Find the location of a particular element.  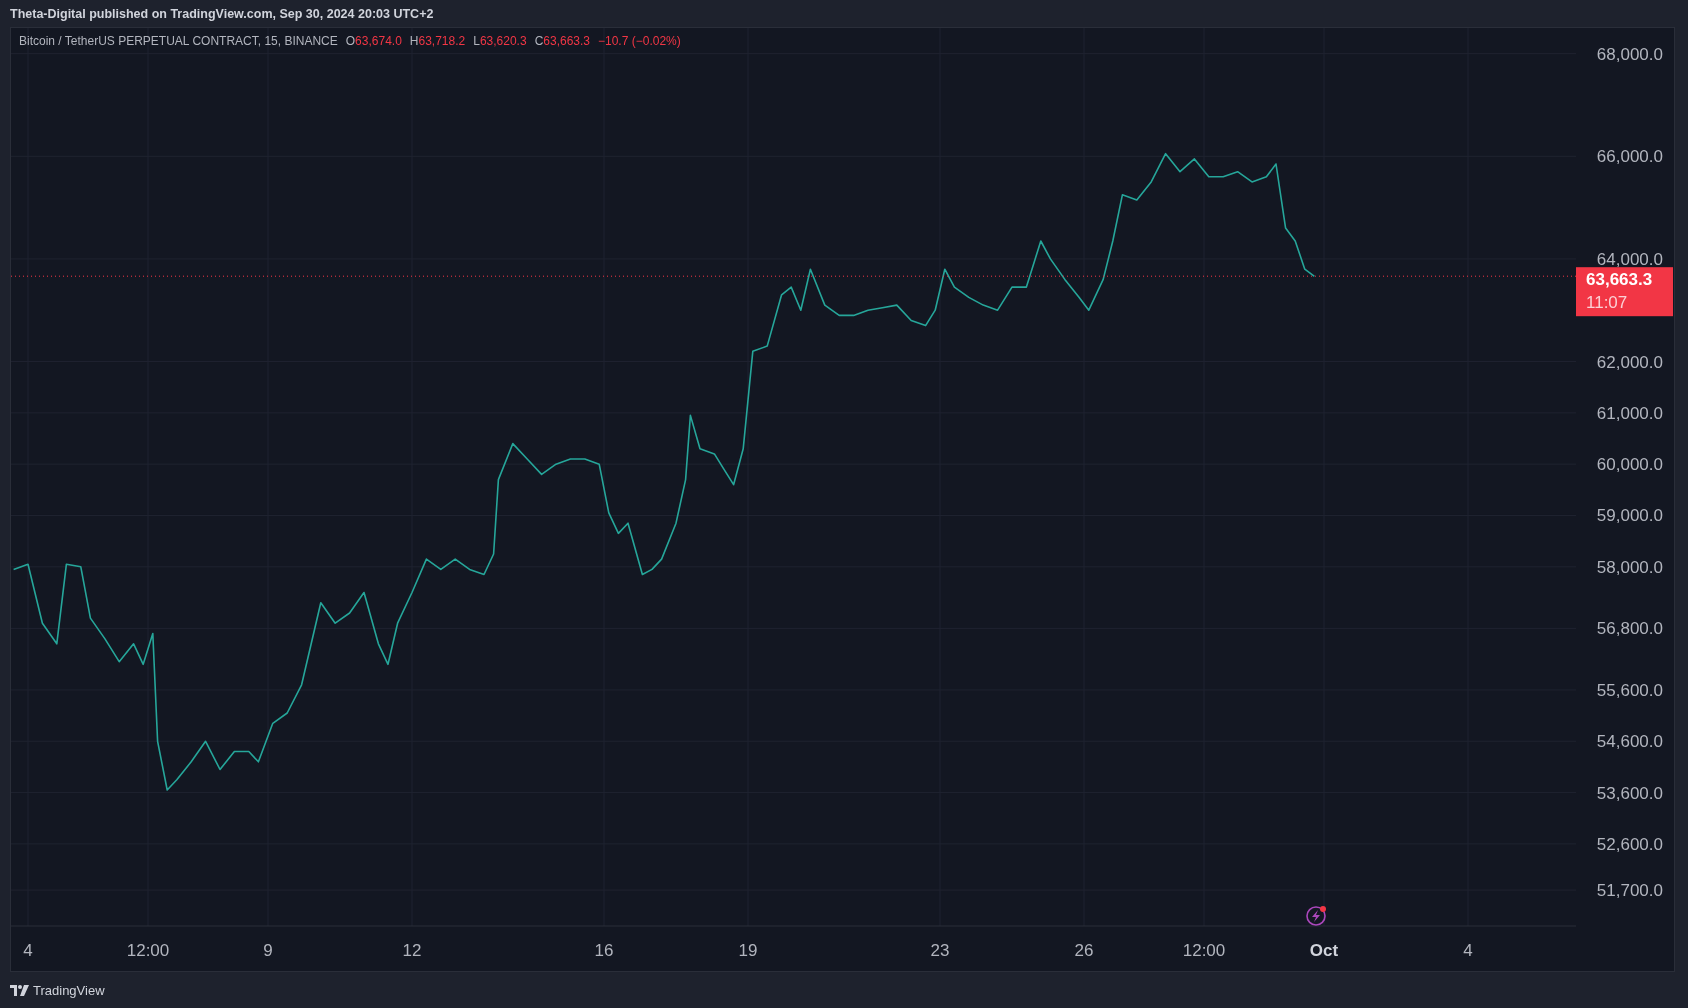

price-axis-label: 54,600.0 is located at coordinates (1629, 742).